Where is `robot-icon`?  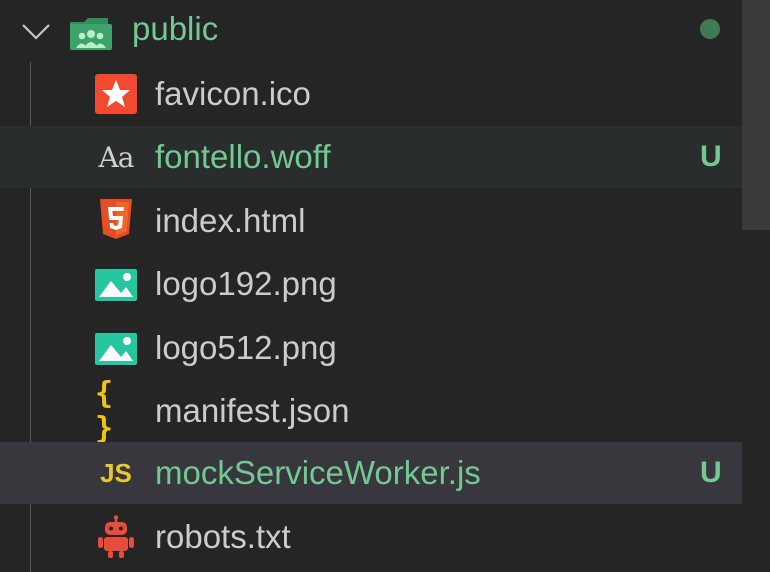
robot-icon is located at coordinates (116, 536).